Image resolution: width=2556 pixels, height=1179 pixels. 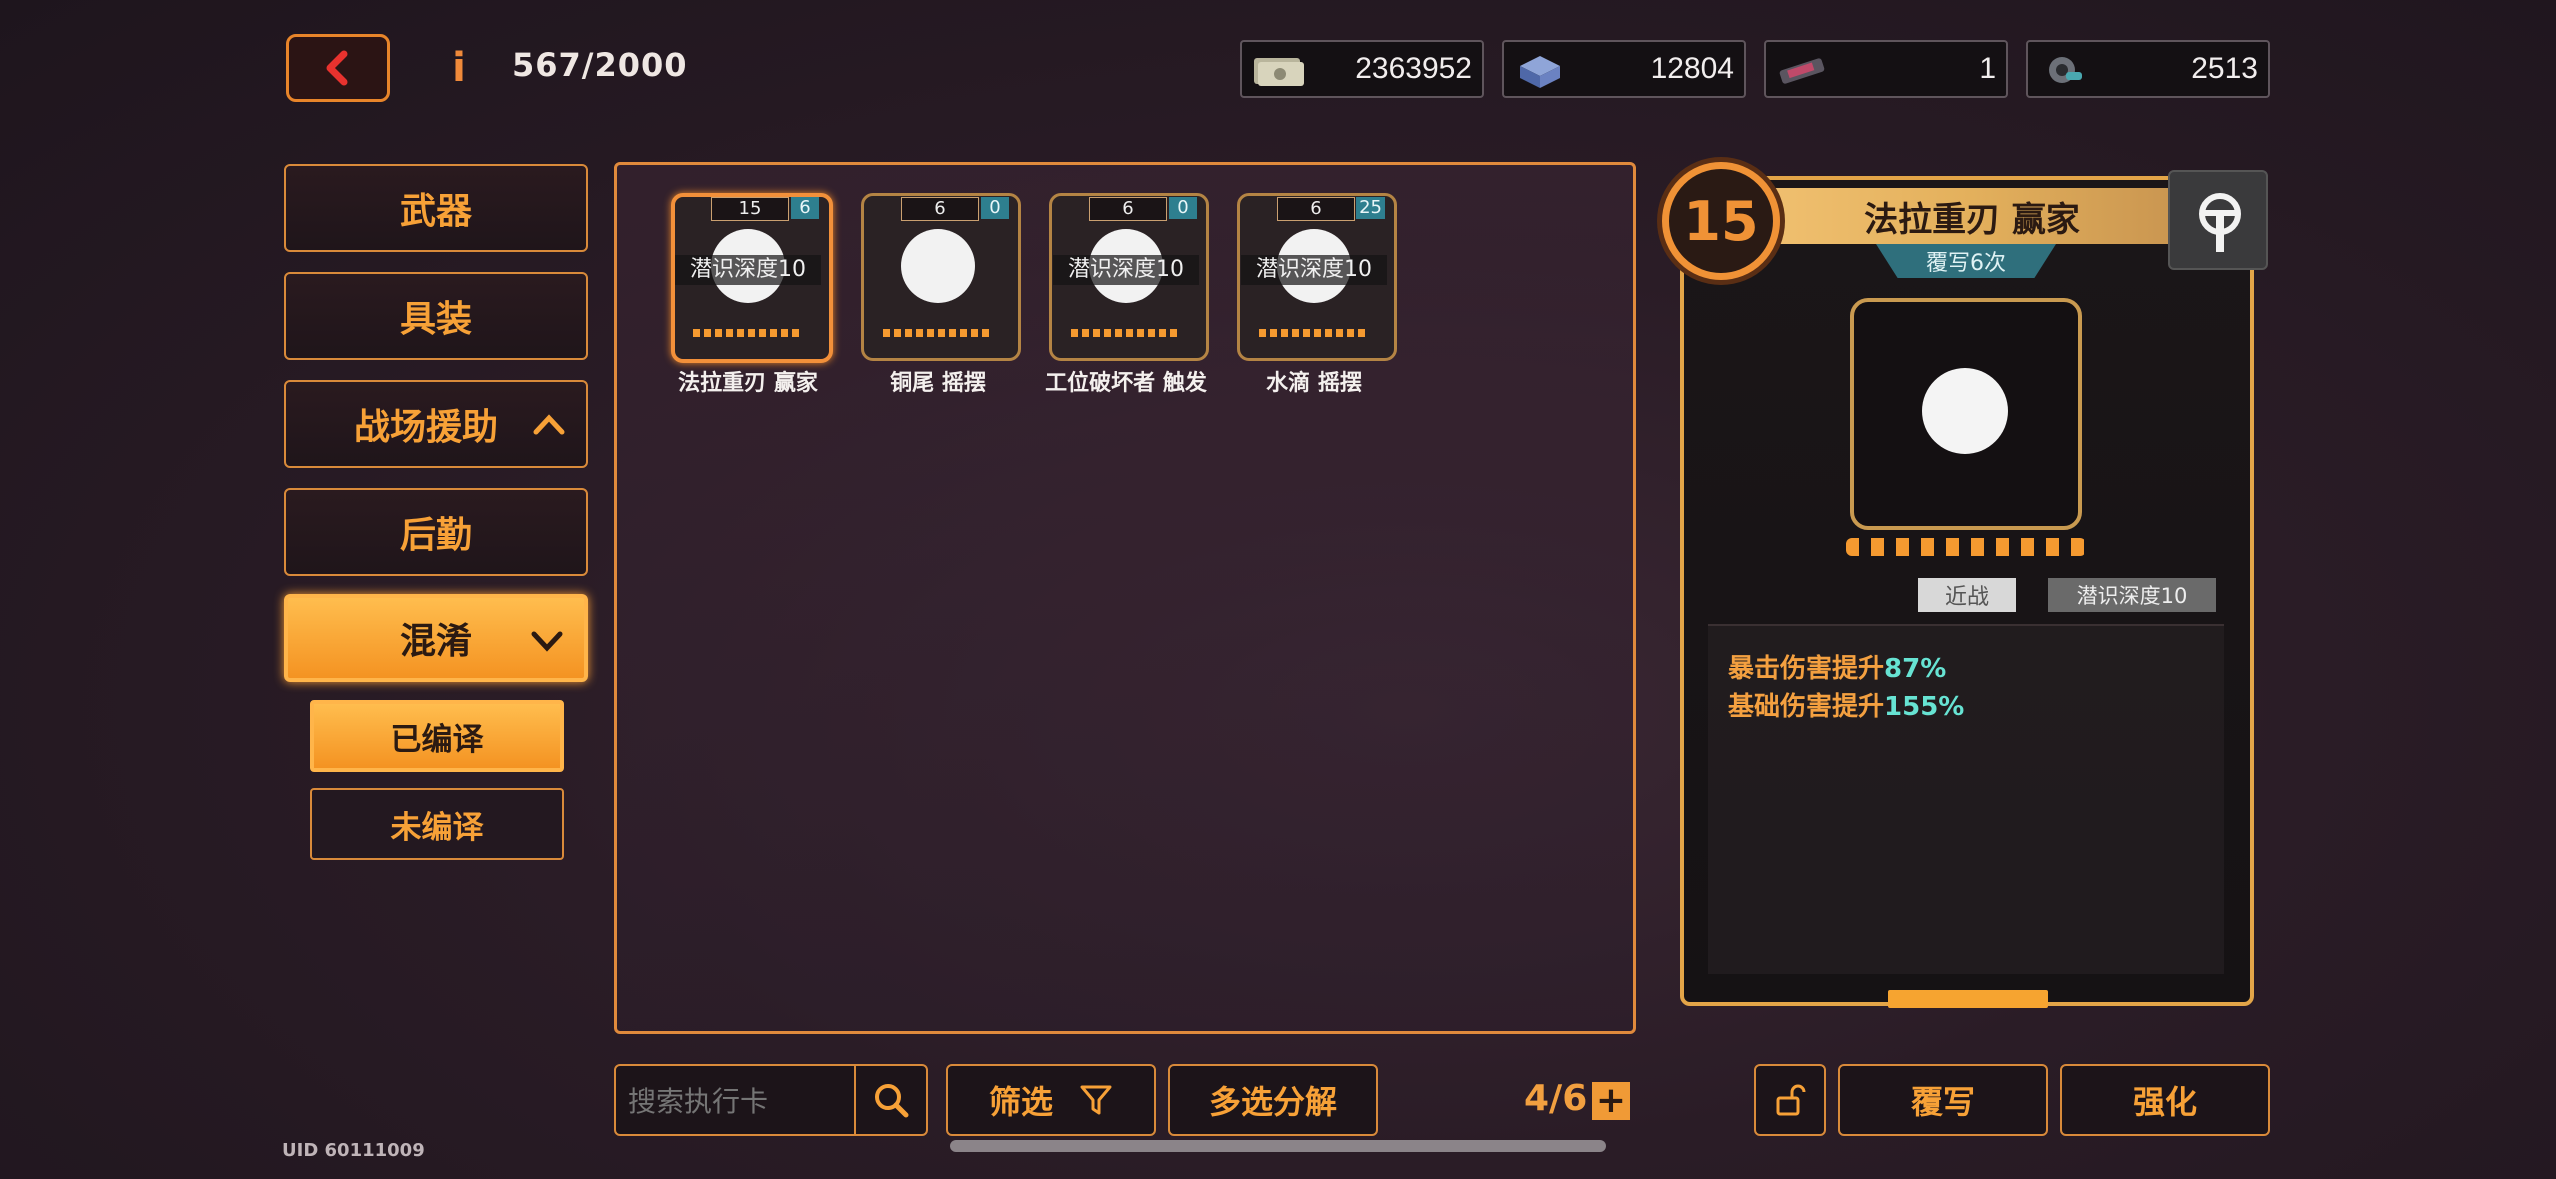 What do you see at coordinates (1802, 71) in the screenshot?
I see `circuit-board-icon` at bounding box center [1802, 71].